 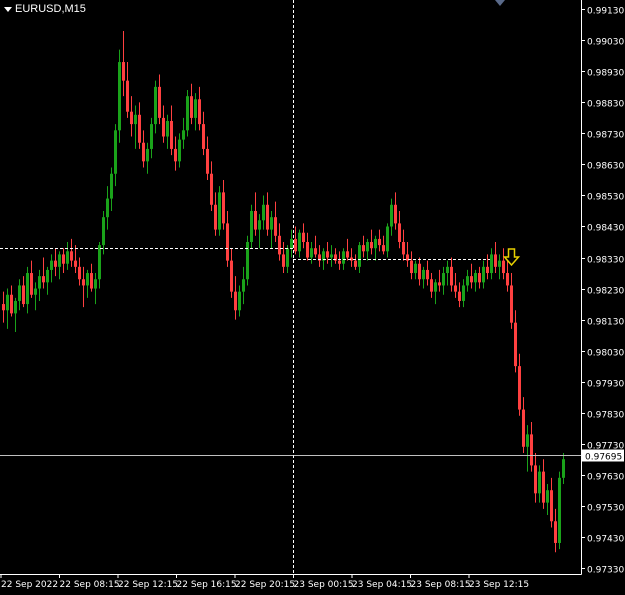 What do you see at coordinates (605, 292) in the screenshot?
I see `price-tick-label: 0.98230` at bounding box center [605, 292].